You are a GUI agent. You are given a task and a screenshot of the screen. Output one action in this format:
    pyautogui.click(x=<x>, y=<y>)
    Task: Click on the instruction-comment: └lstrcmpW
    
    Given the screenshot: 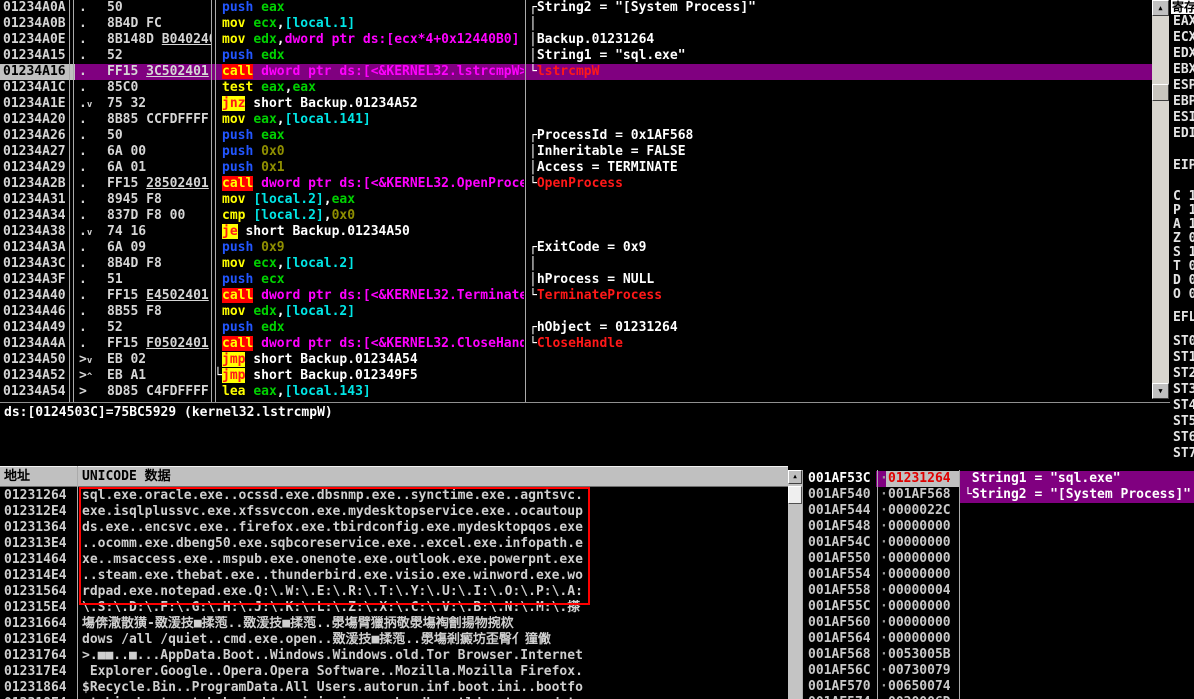 What is the action you would take?
    pyautogui.click(x=564, y=71)
    